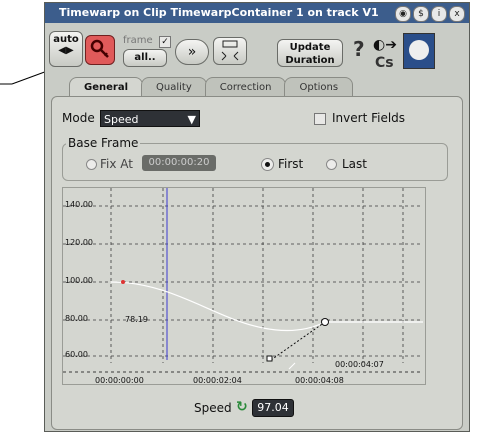 The width and height of the screenshot is (478, 434). Describe the element at coordinates (269, 358) in the screenshot. I see `tangent-handle-point` at that location.